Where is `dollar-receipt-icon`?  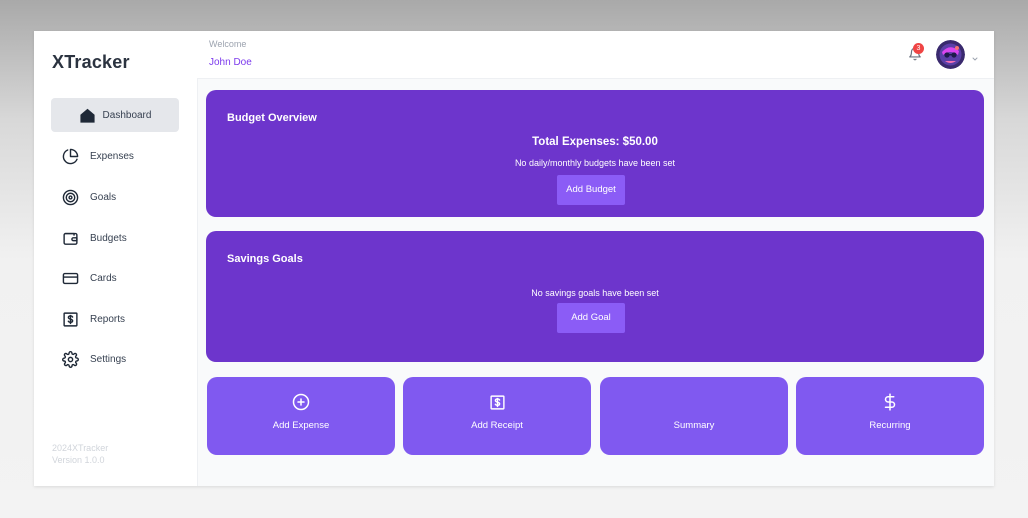 dollar-receipt-icon is located at coordinates (70, 319).